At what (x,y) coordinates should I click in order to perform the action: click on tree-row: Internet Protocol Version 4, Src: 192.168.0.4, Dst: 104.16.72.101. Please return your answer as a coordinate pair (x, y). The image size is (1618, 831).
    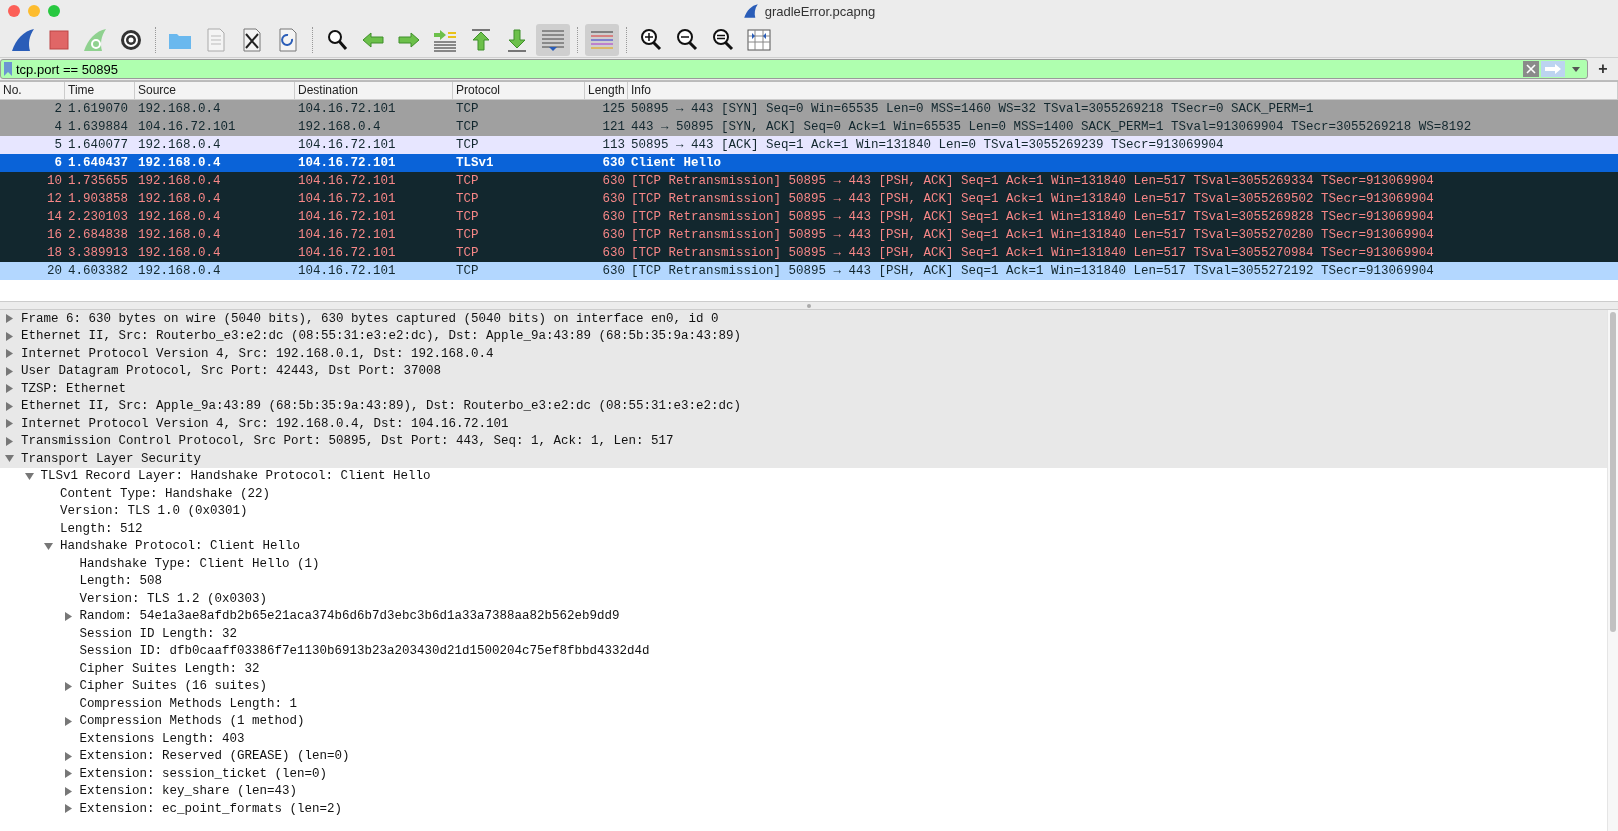
    Looking at the image, I should click on (804, 424).